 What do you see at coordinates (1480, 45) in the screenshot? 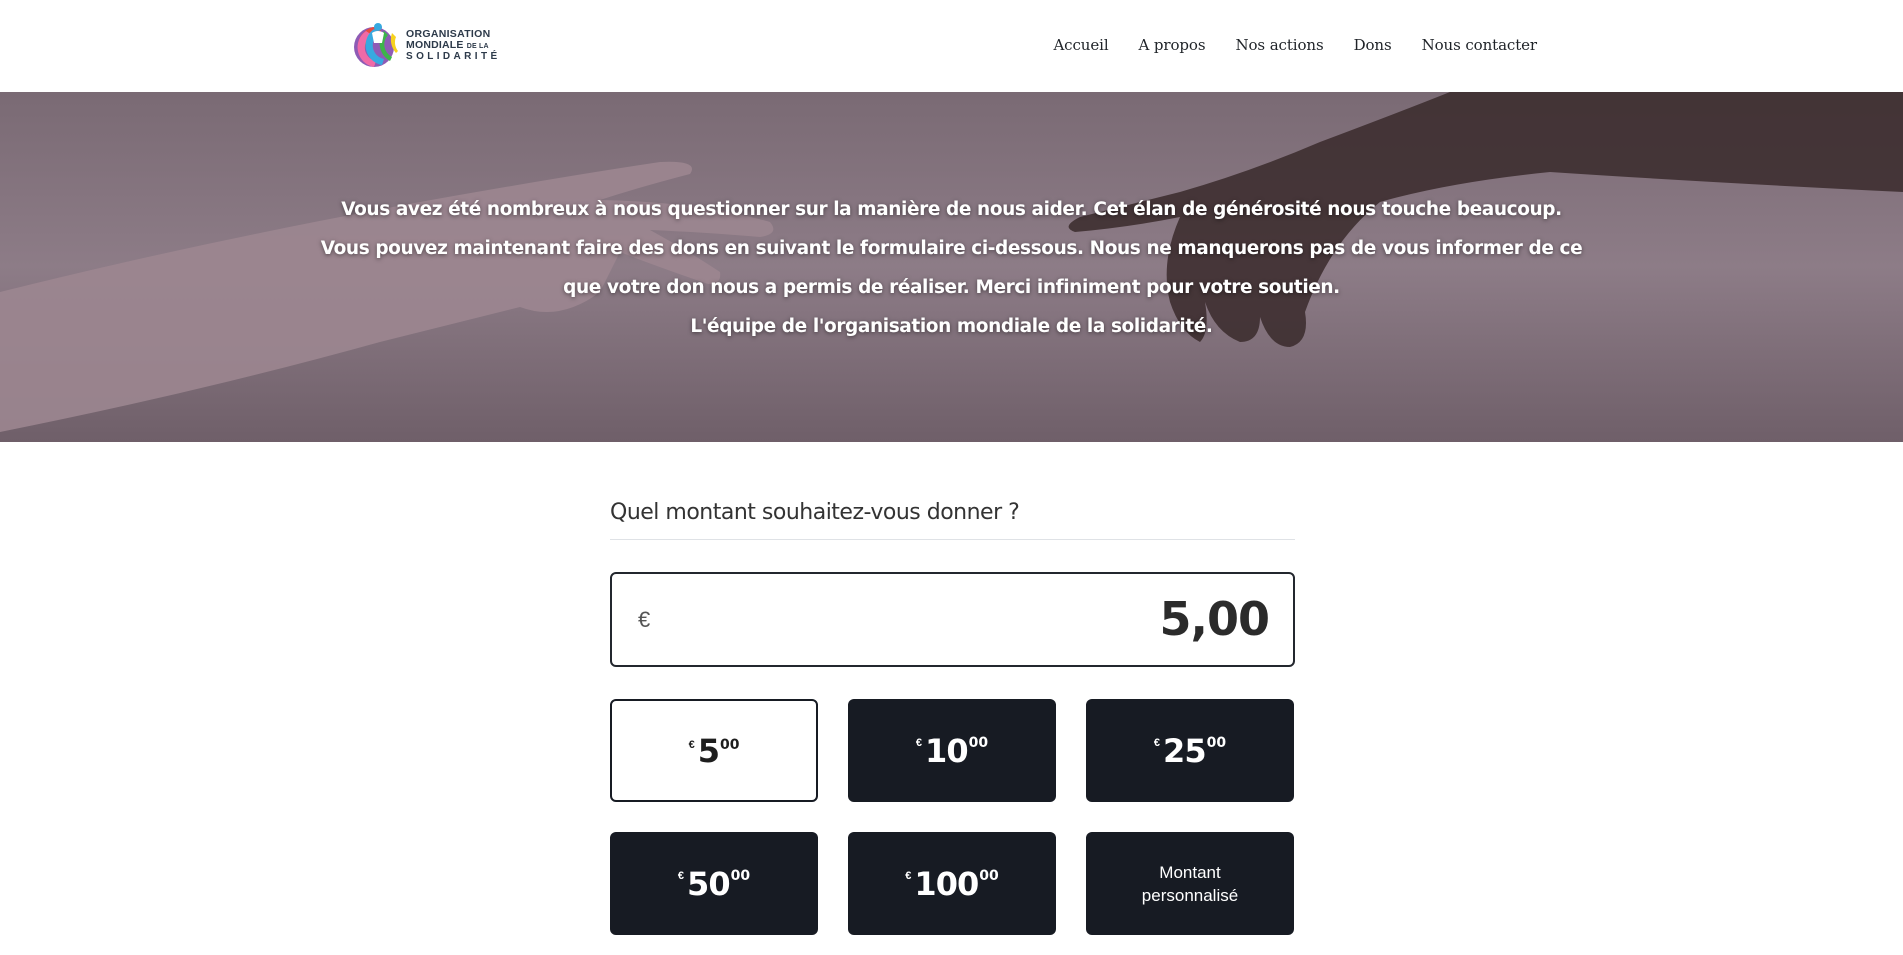
I see `nav-link-nous-contacter: Nous contacter` at bounding box center [1480, 45].